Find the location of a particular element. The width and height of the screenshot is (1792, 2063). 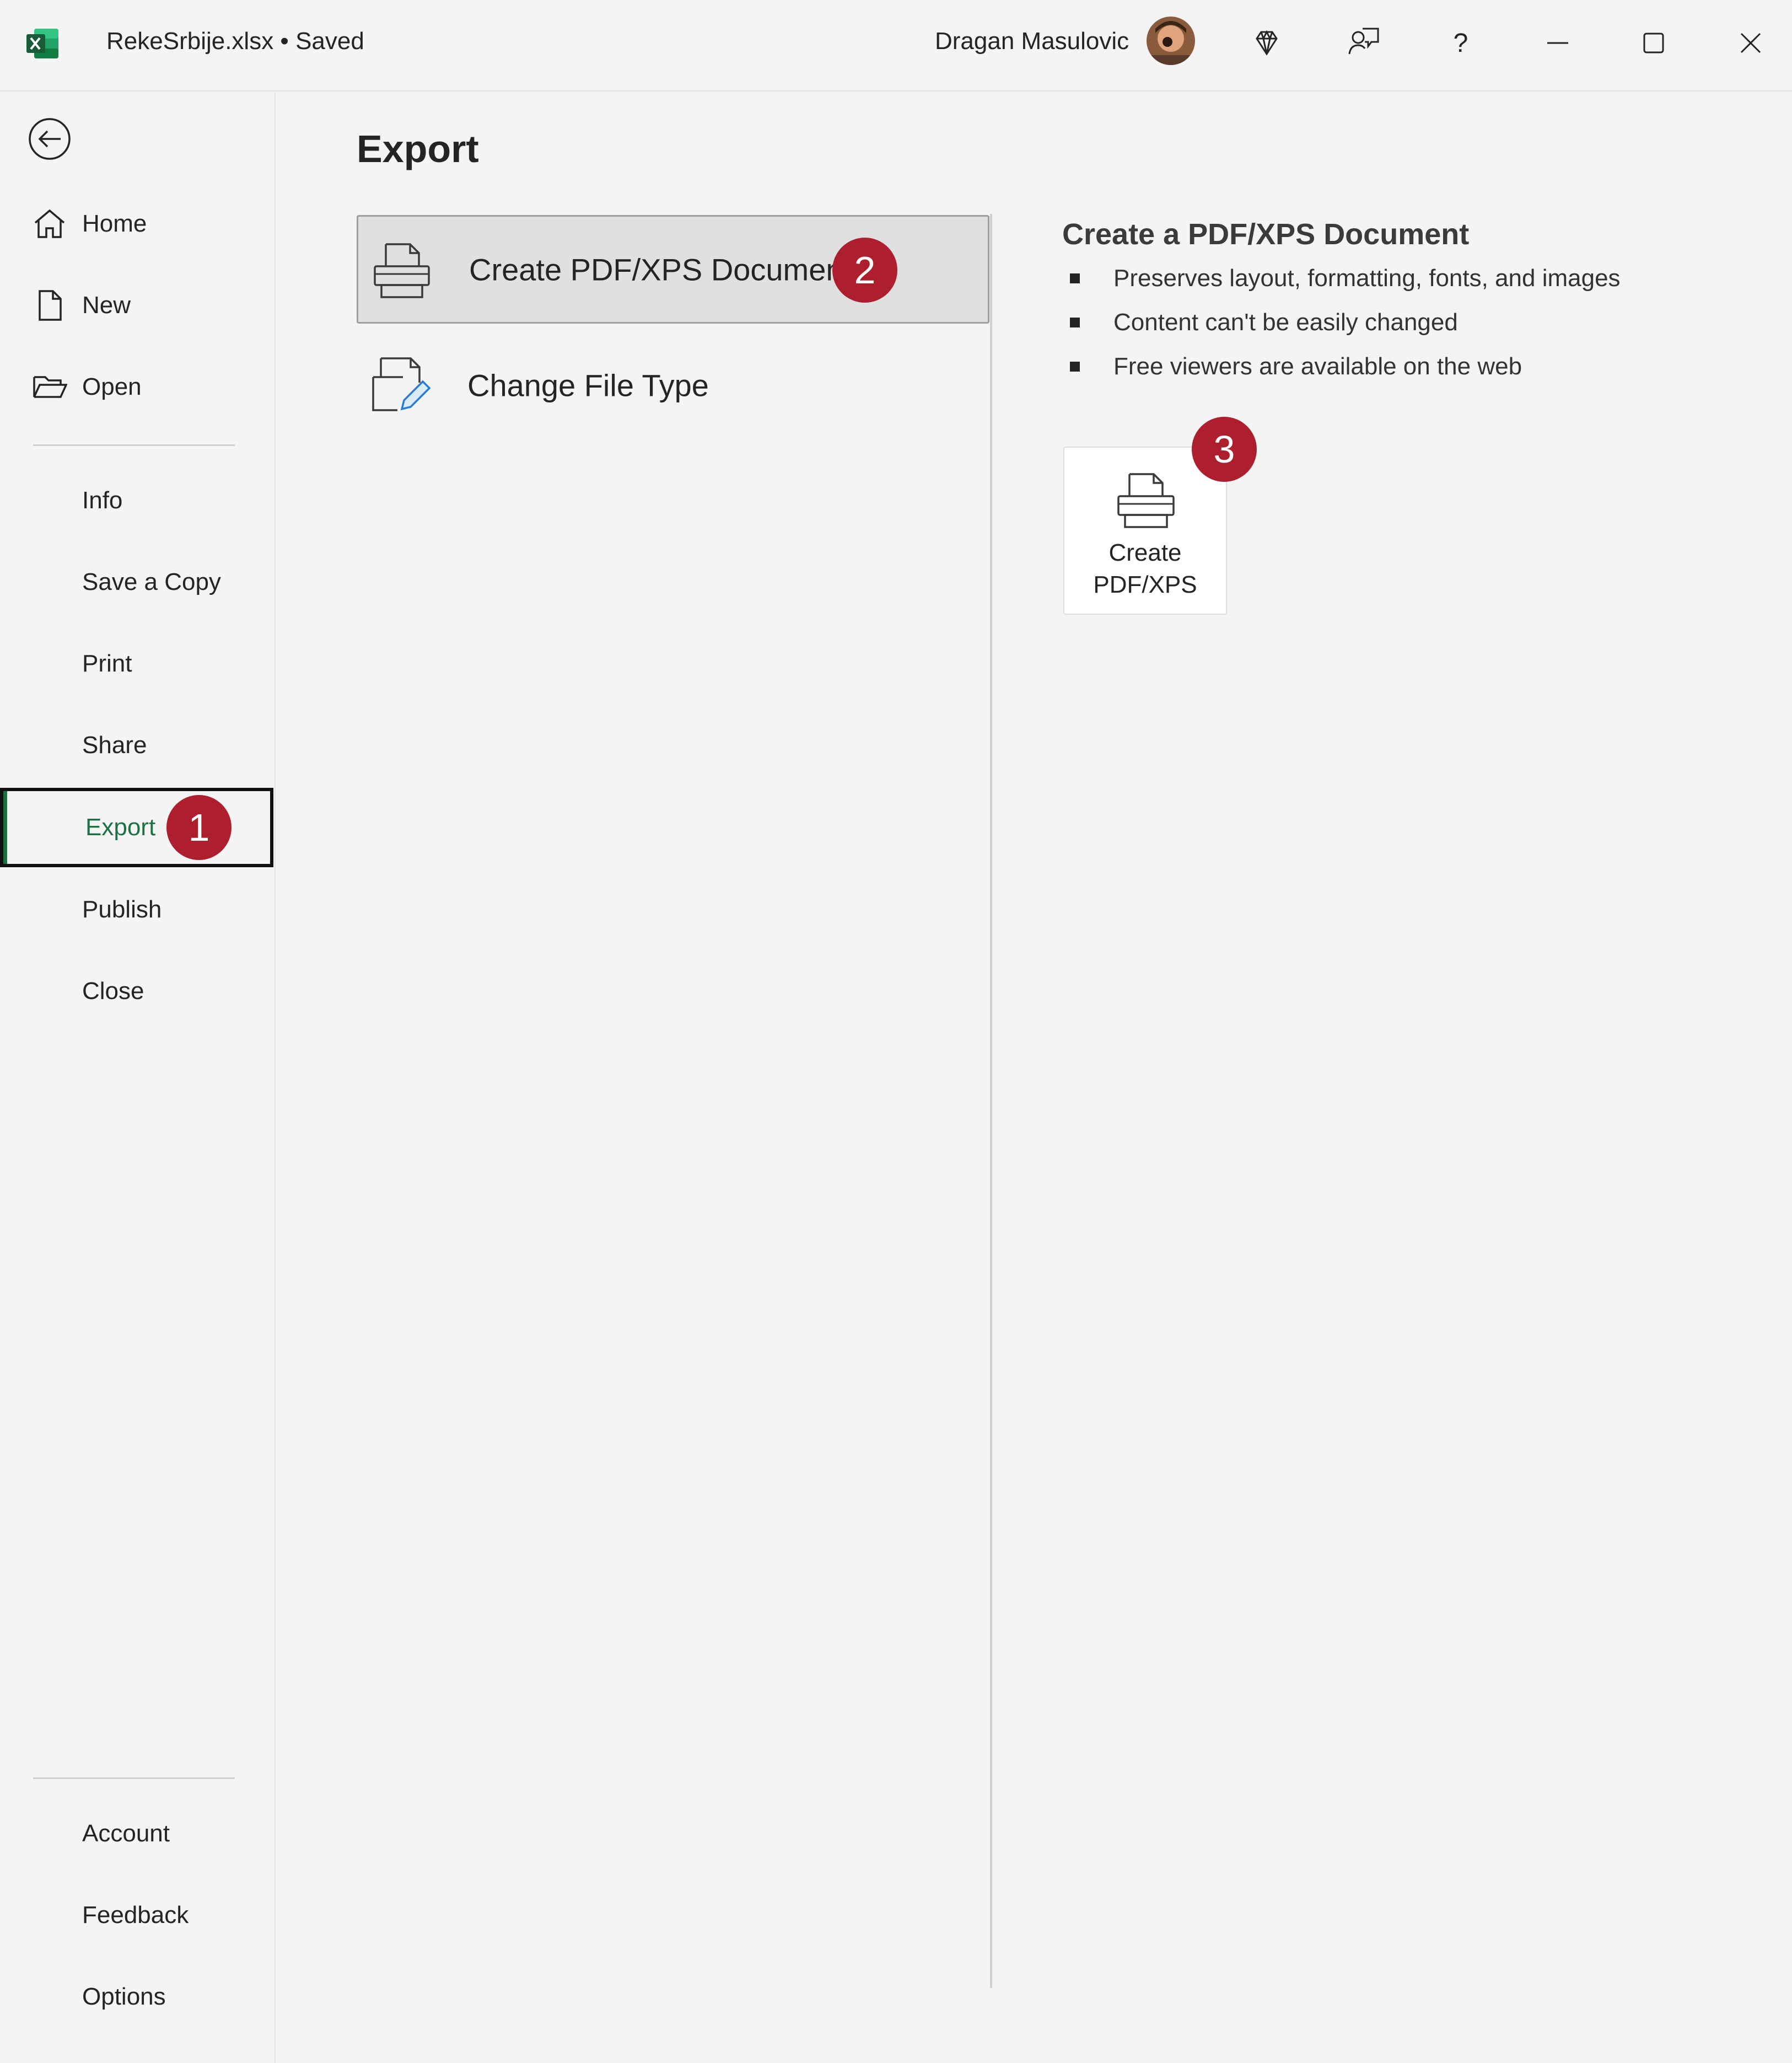

avatar is located at coordinates (1171, 41).